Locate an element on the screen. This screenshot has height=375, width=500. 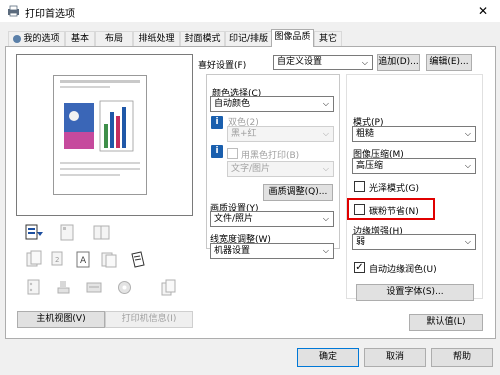
stamp-icon is located at coordinates (63, 287).